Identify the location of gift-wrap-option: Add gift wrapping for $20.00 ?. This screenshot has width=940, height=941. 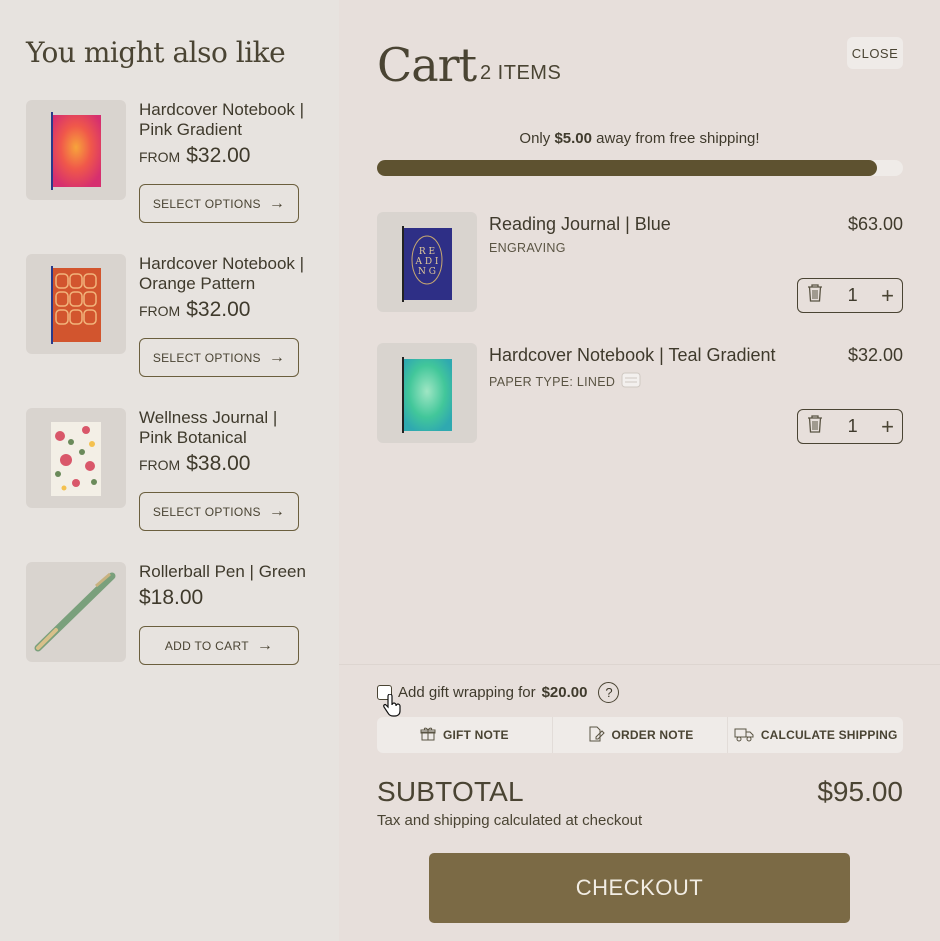
(498, 692).